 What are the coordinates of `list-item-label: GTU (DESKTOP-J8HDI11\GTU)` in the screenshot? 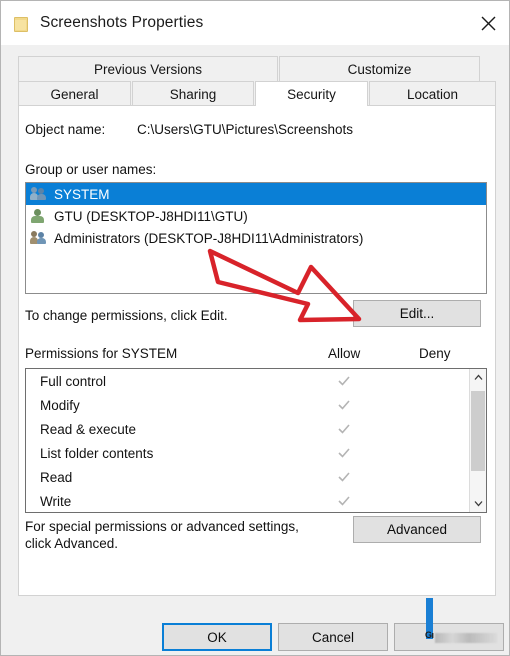 It's located at (151, 216).